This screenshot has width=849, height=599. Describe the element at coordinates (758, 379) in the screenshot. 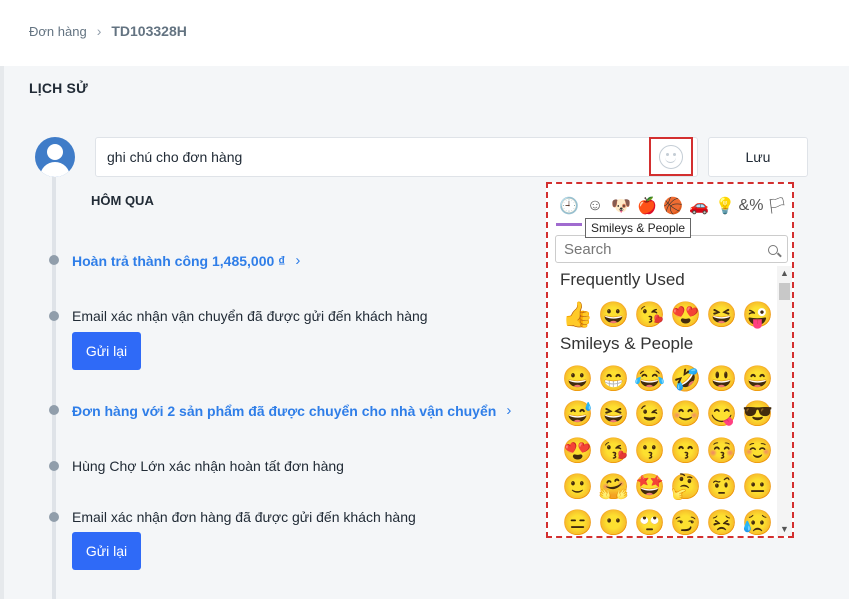

I see `emoji-button: 😄` at that location.